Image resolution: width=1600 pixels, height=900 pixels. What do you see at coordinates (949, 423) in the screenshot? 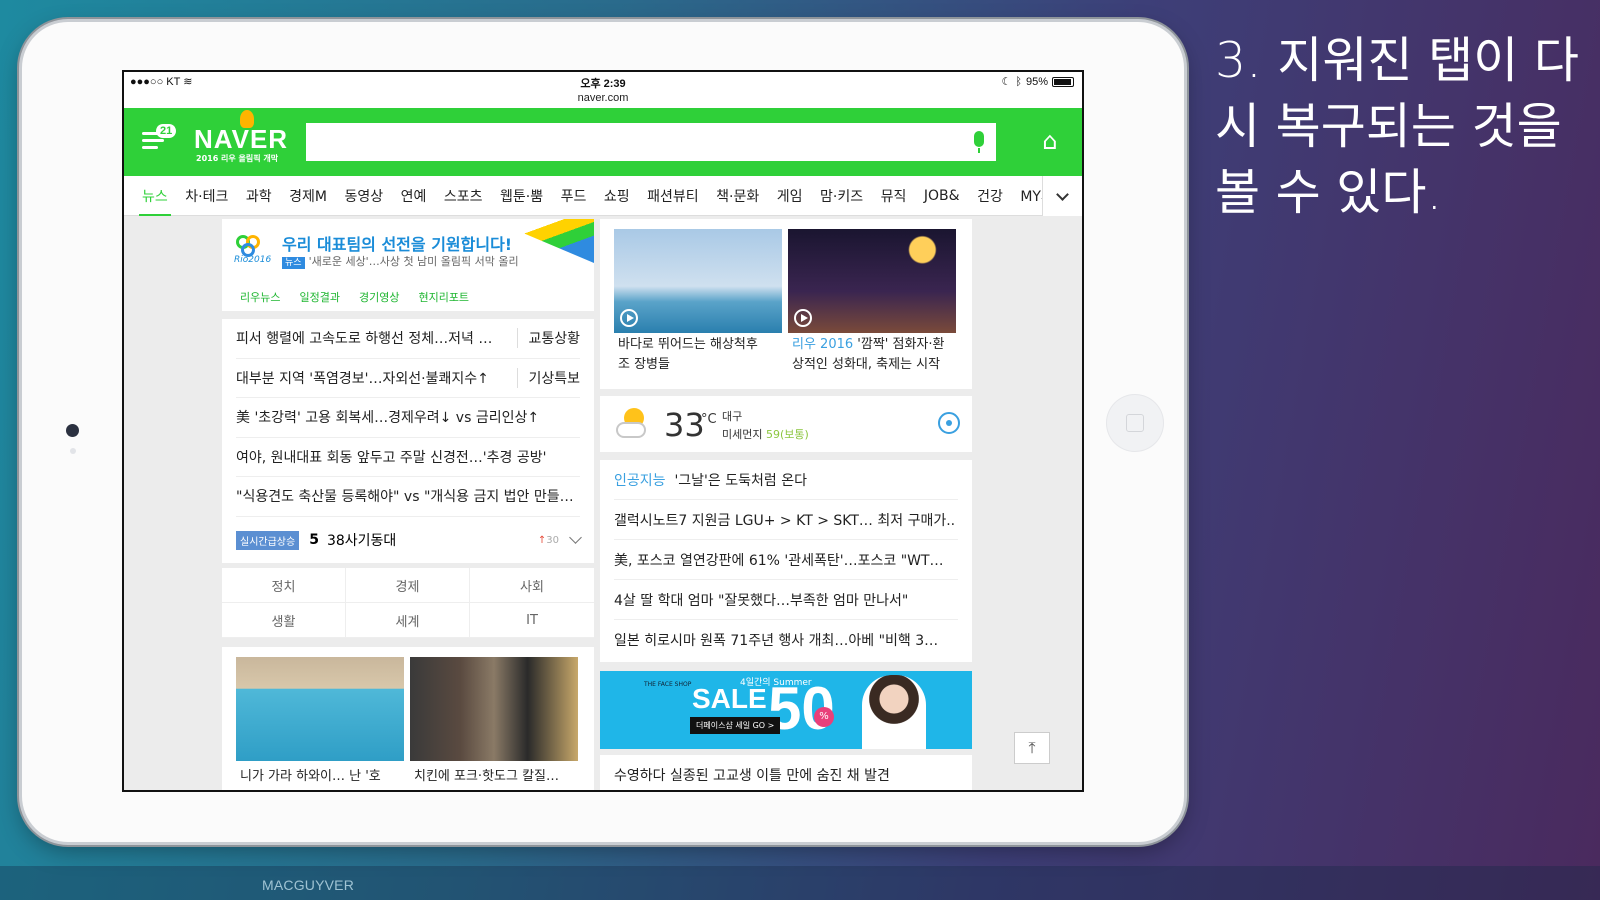
I see `location-icon` at bounding box center [949, 423].